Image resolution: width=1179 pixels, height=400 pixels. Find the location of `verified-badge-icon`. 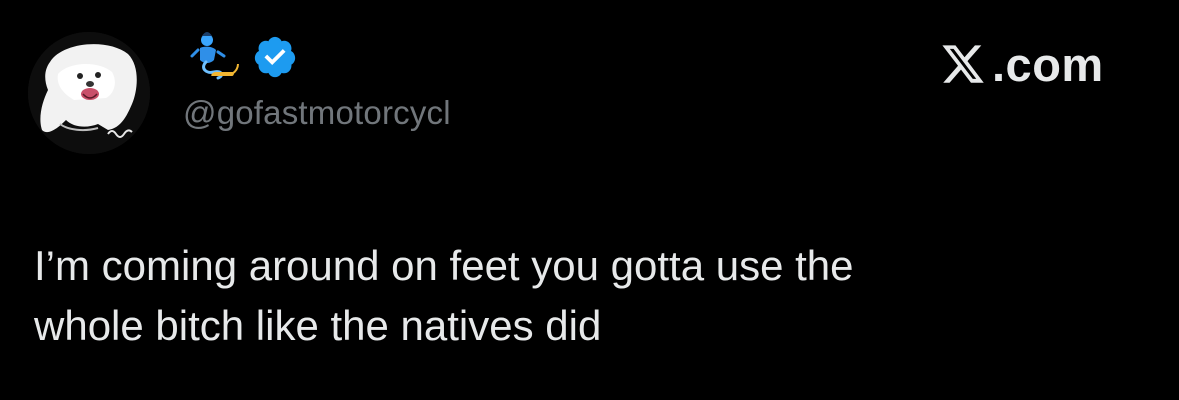

verified-badge-icon is located at coordinates (275, 57).